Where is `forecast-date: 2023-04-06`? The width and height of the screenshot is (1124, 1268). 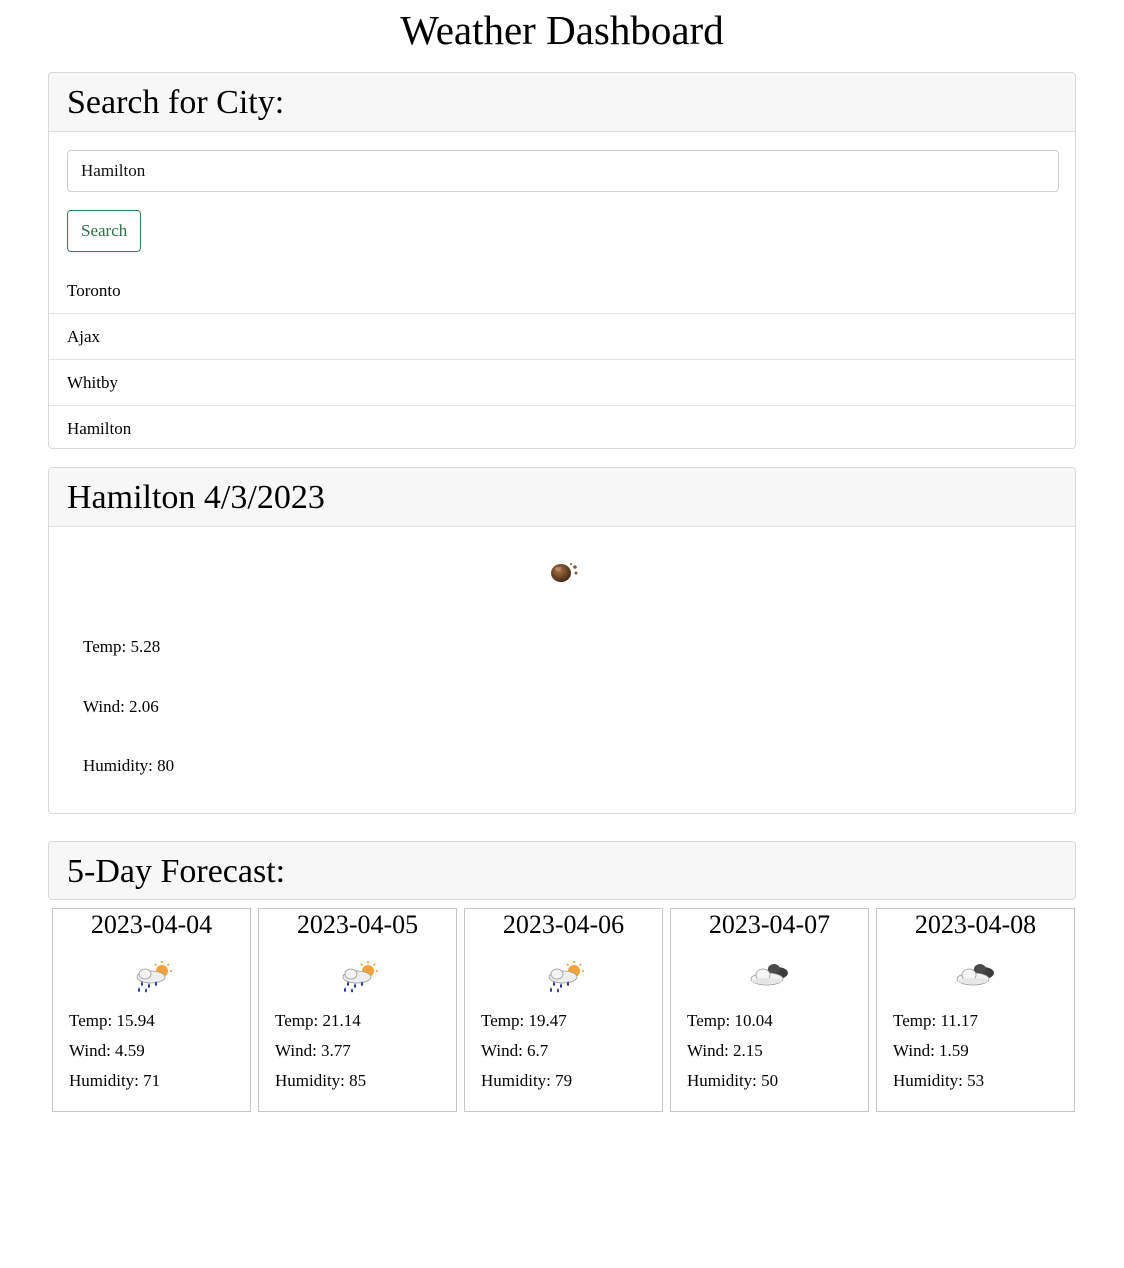 forecast-date: 2023-04-06 is located at coordinates (563, 924).